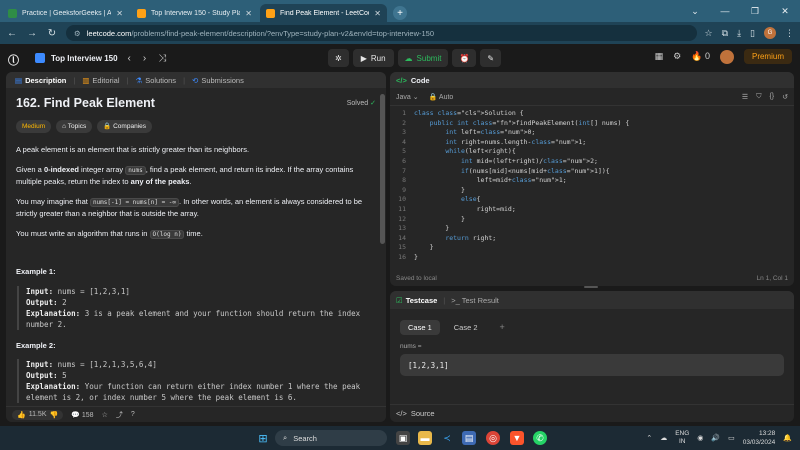 The height and width of the screenshot is (450, 800). Describe the element at coordinates (263, 438) in the screenshot. I see `windows-start-icon: ⊞` at that location.